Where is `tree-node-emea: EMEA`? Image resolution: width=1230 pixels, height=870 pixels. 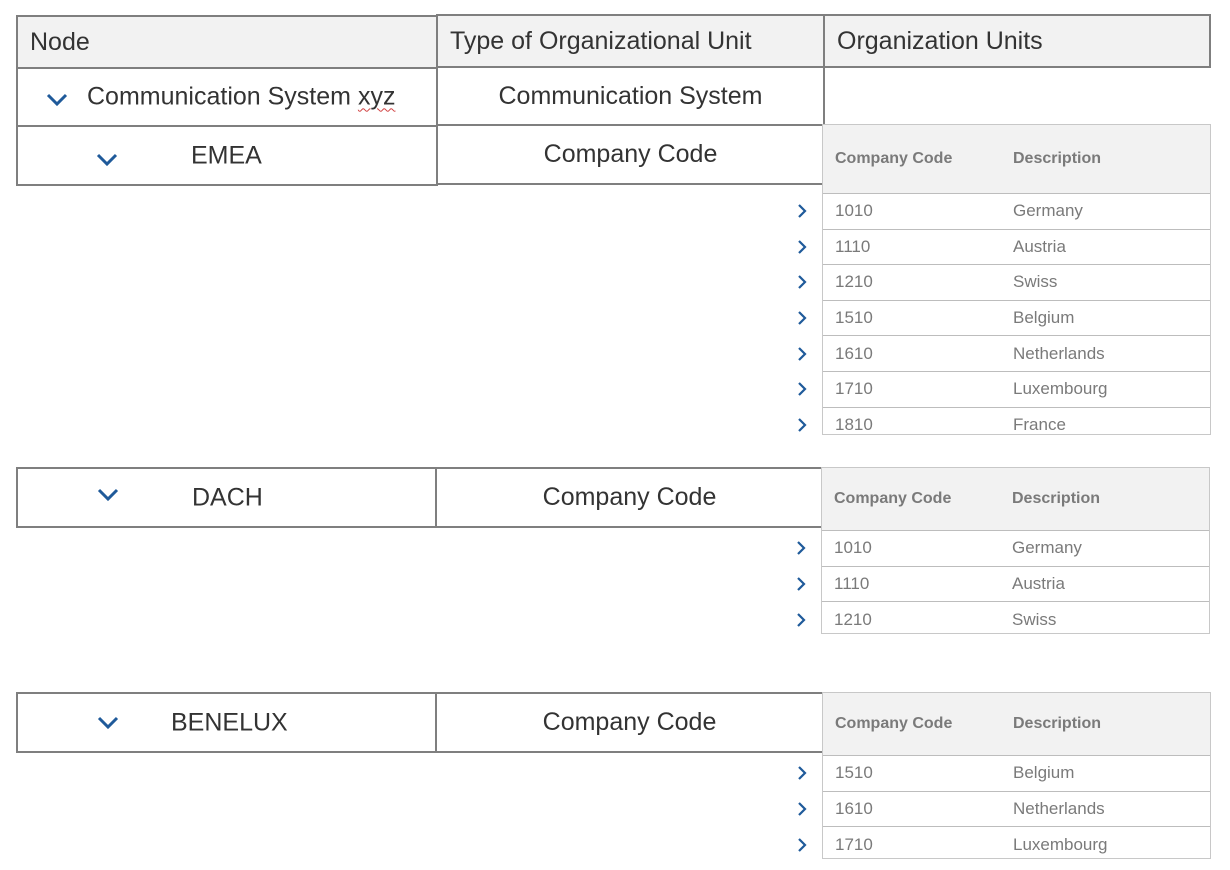
tree-node-emea: EMEA is located at coordinates (227, 155).